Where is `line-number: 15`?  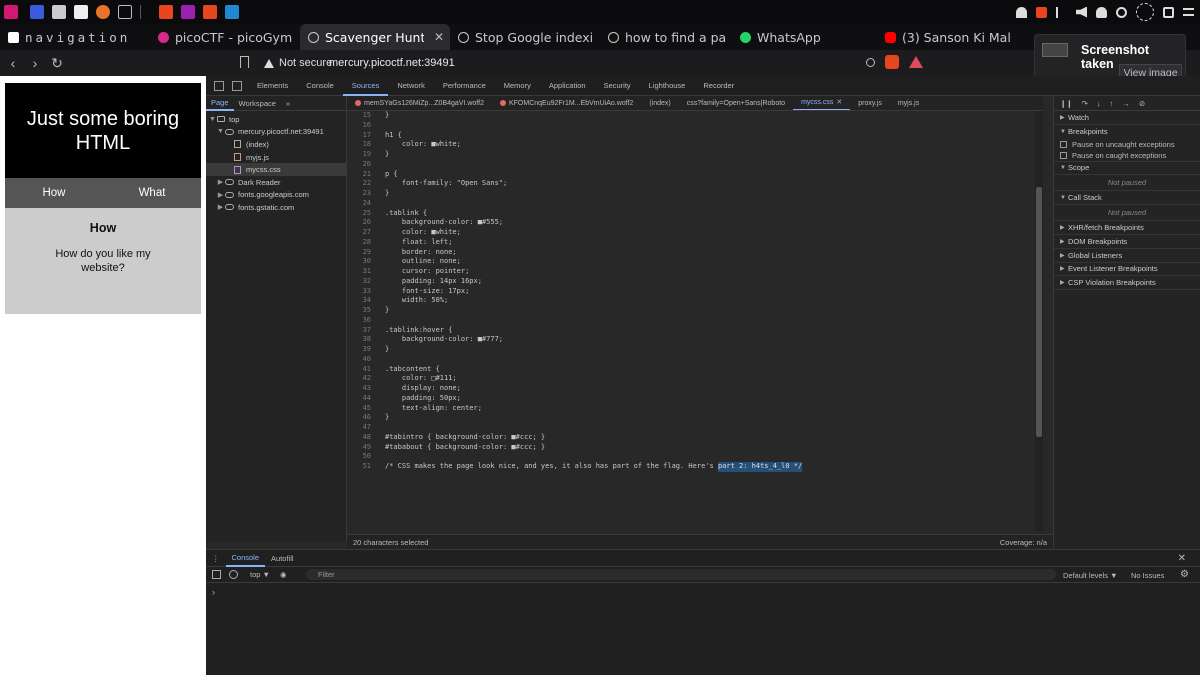
line-number: 15 is located at coordinates (359, 116).